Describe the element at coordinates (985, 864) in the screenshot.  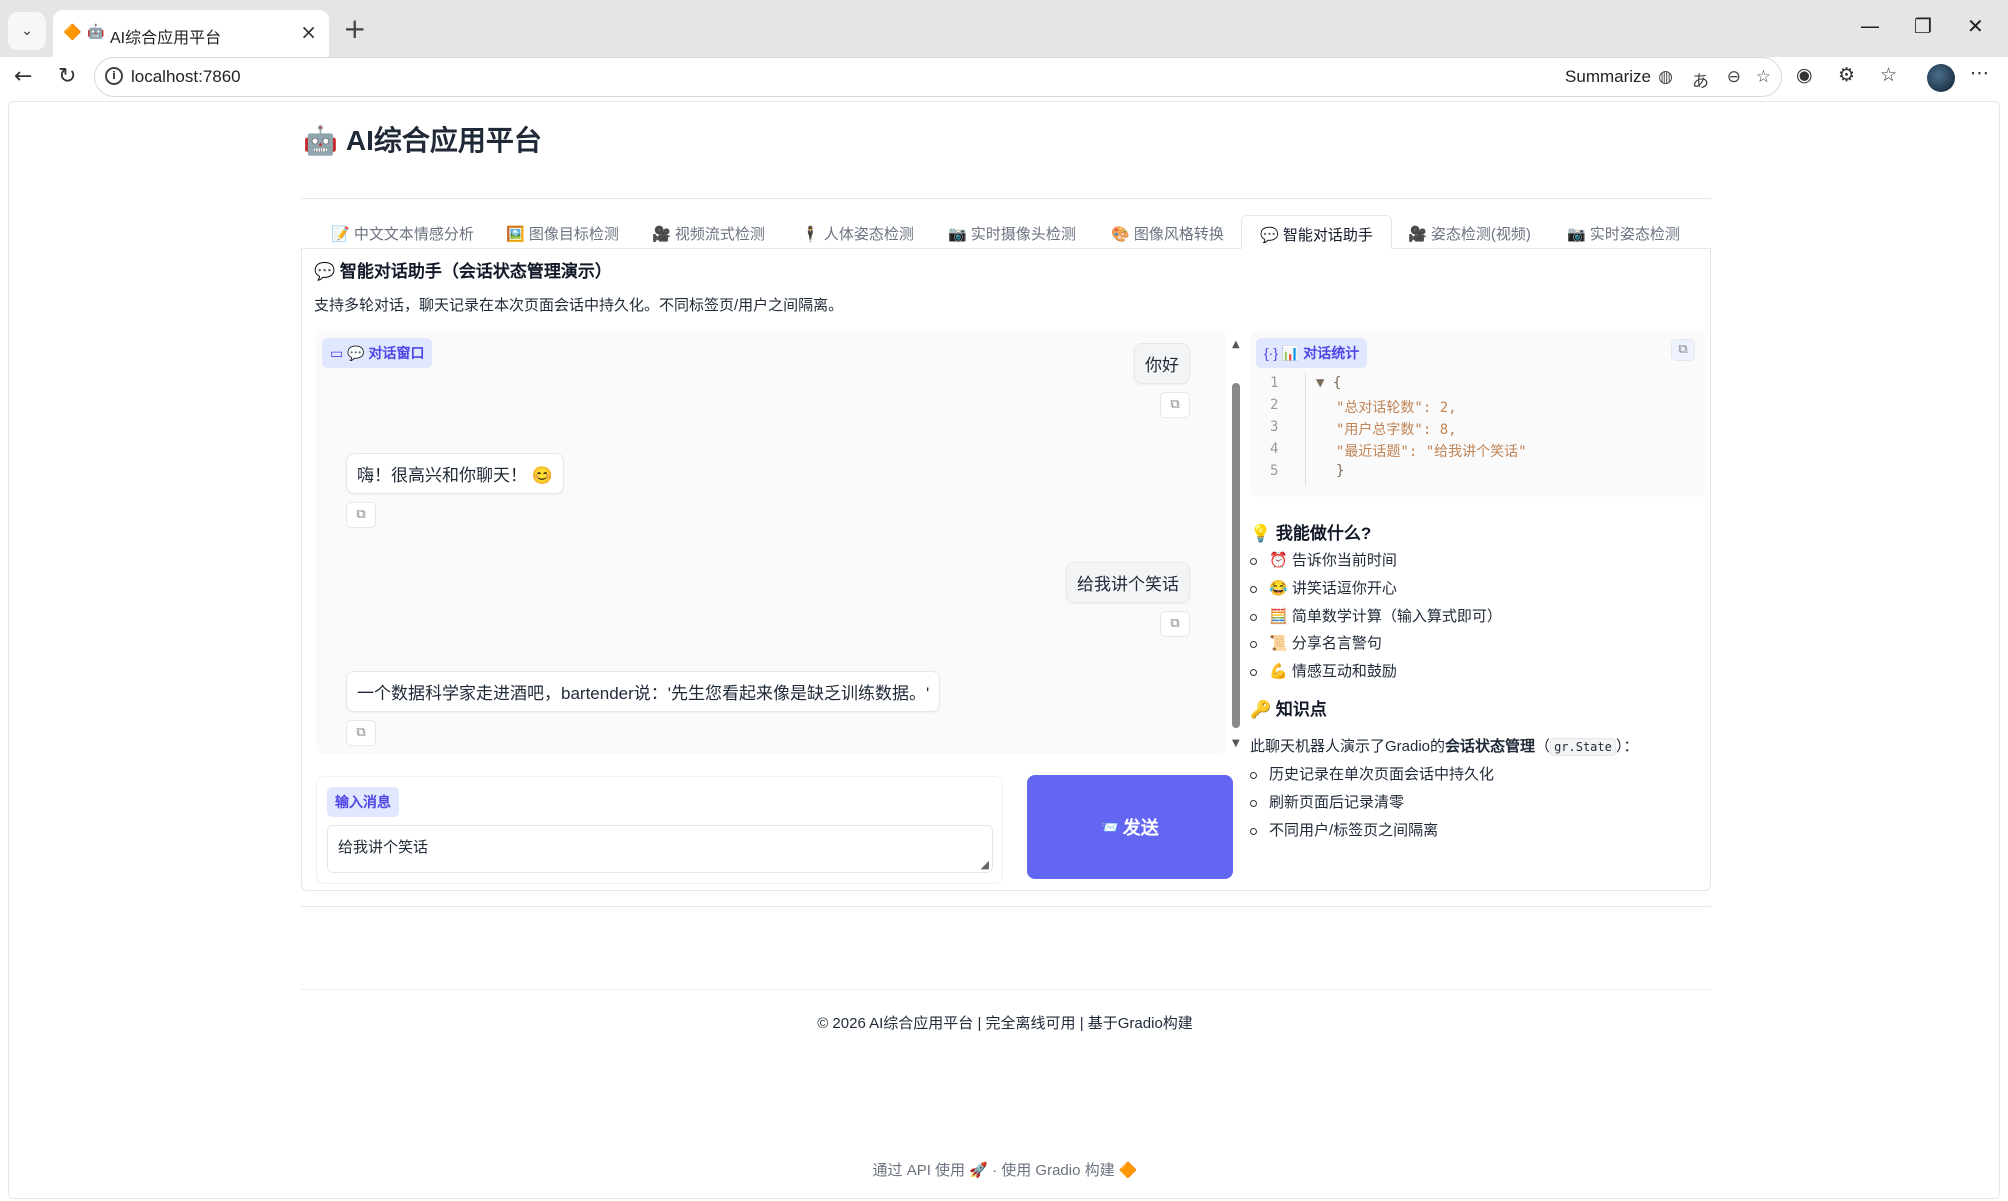
I see `resize-handle-icon: ◢` at that location.